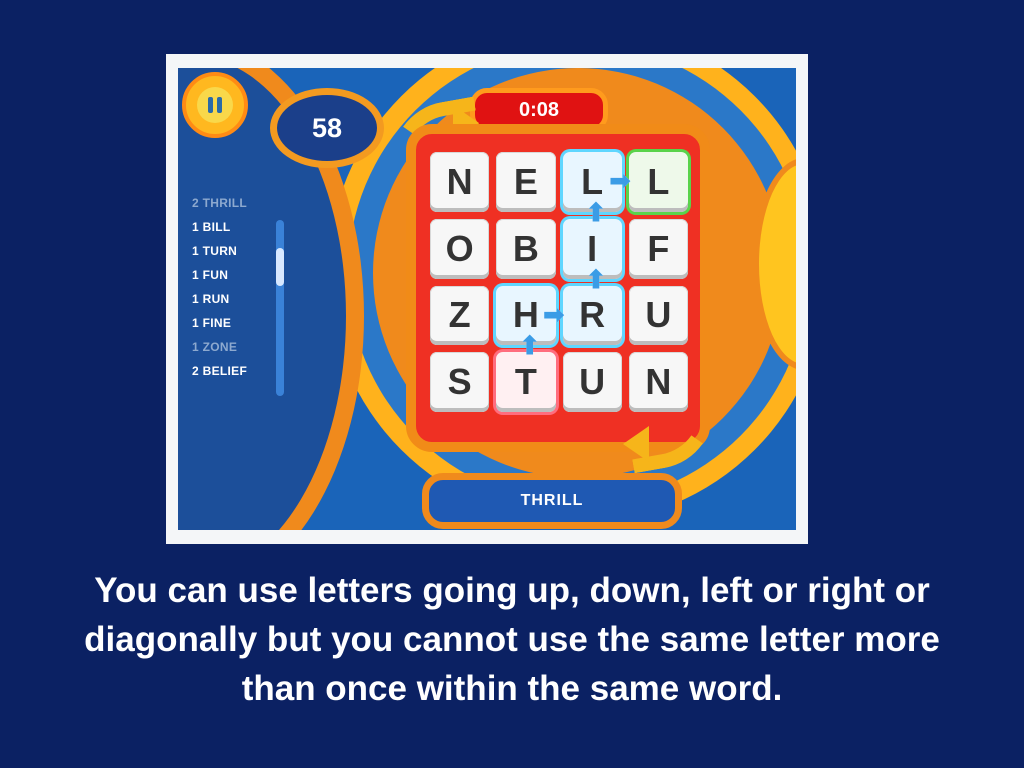  I want to click on tile-letter: E, so click(525, 181).